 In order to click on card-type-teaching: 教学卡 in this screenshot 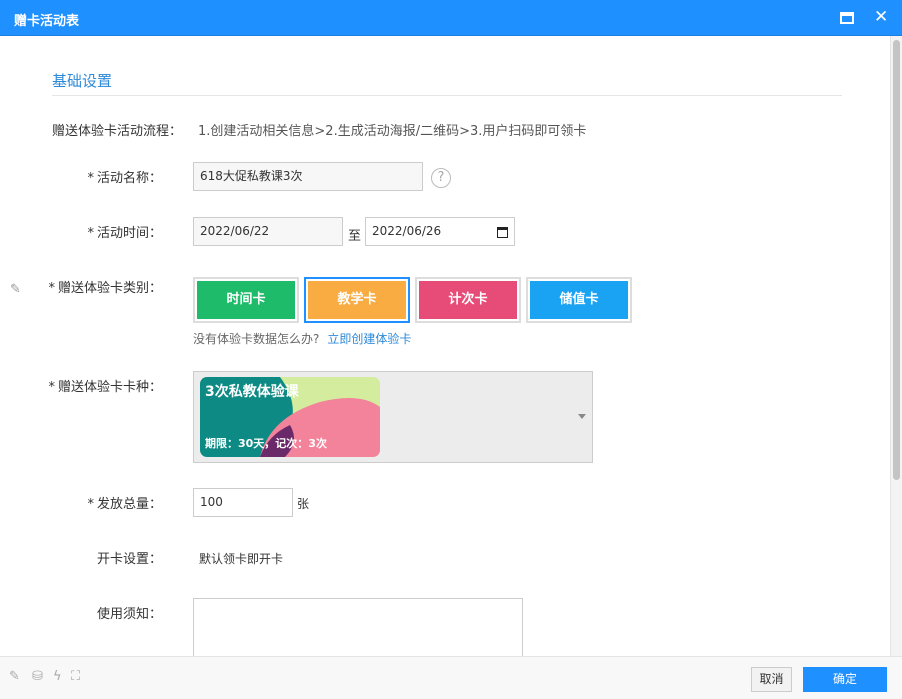, I will do `click(357, 300)`.